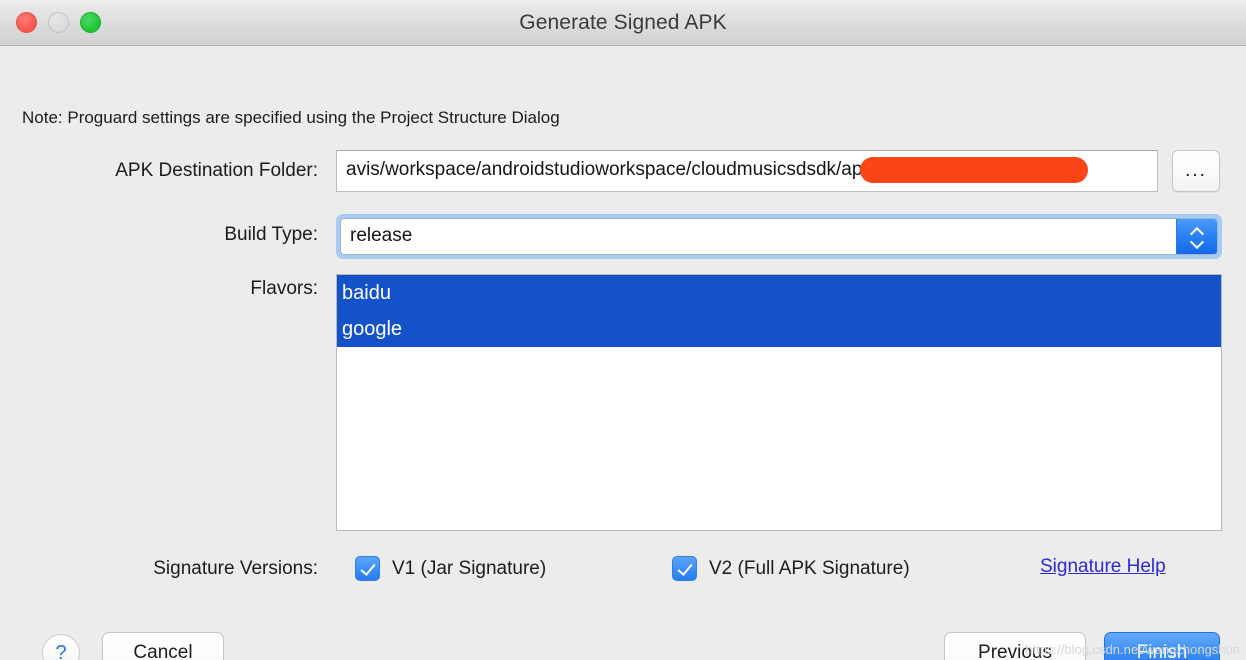  I want to click on watermark: https://blog.csdn.net/wangzhongshun, so click(1132, 649).